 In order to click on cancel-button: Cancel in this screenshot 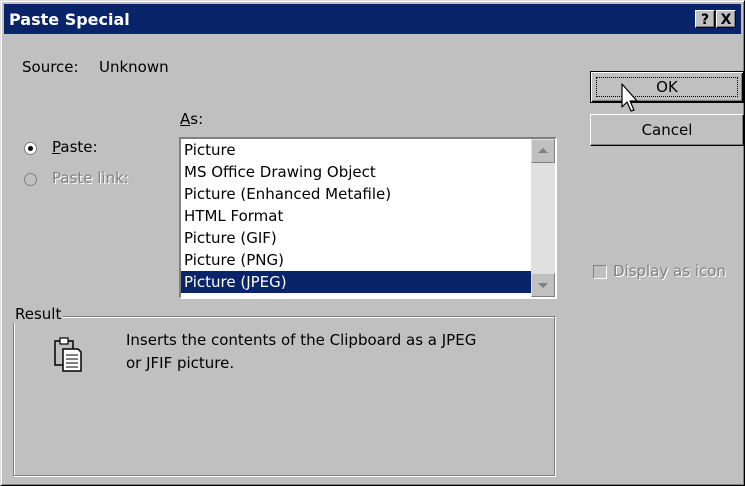, I will do `click(667, 130)`.